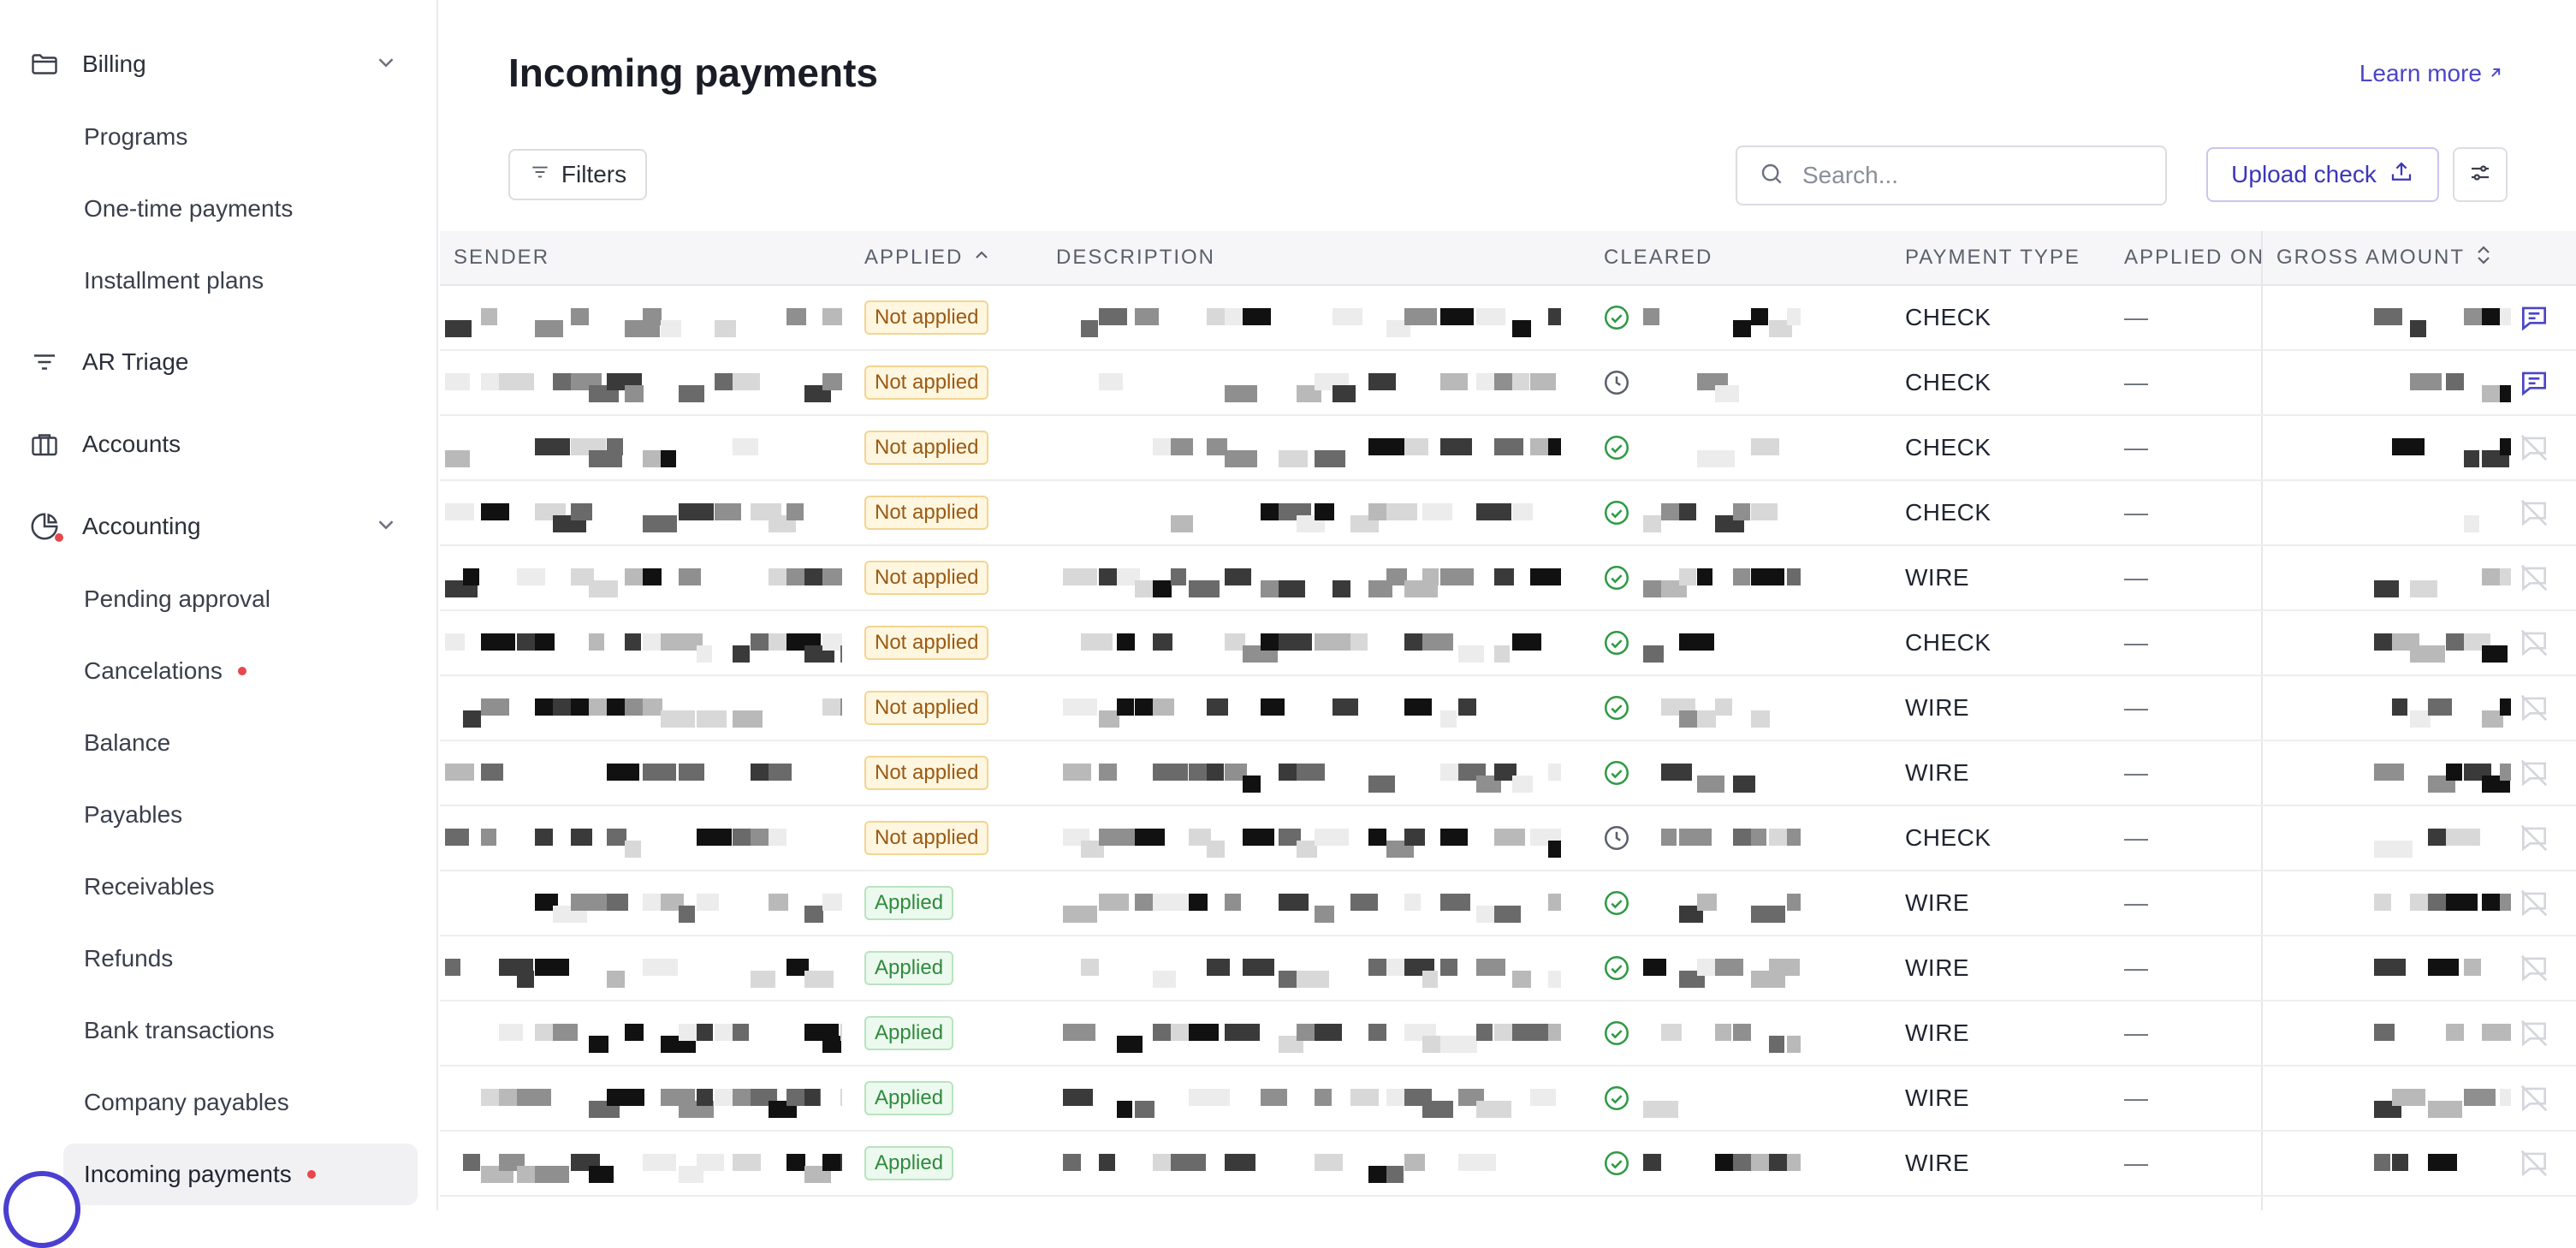 The width and height of the screenshot is (2576, 1248). Describe the element at coordinates (240, 209) in the screenshot. I see `sidebar-item-one-time-payments: One-time payments` at that location.